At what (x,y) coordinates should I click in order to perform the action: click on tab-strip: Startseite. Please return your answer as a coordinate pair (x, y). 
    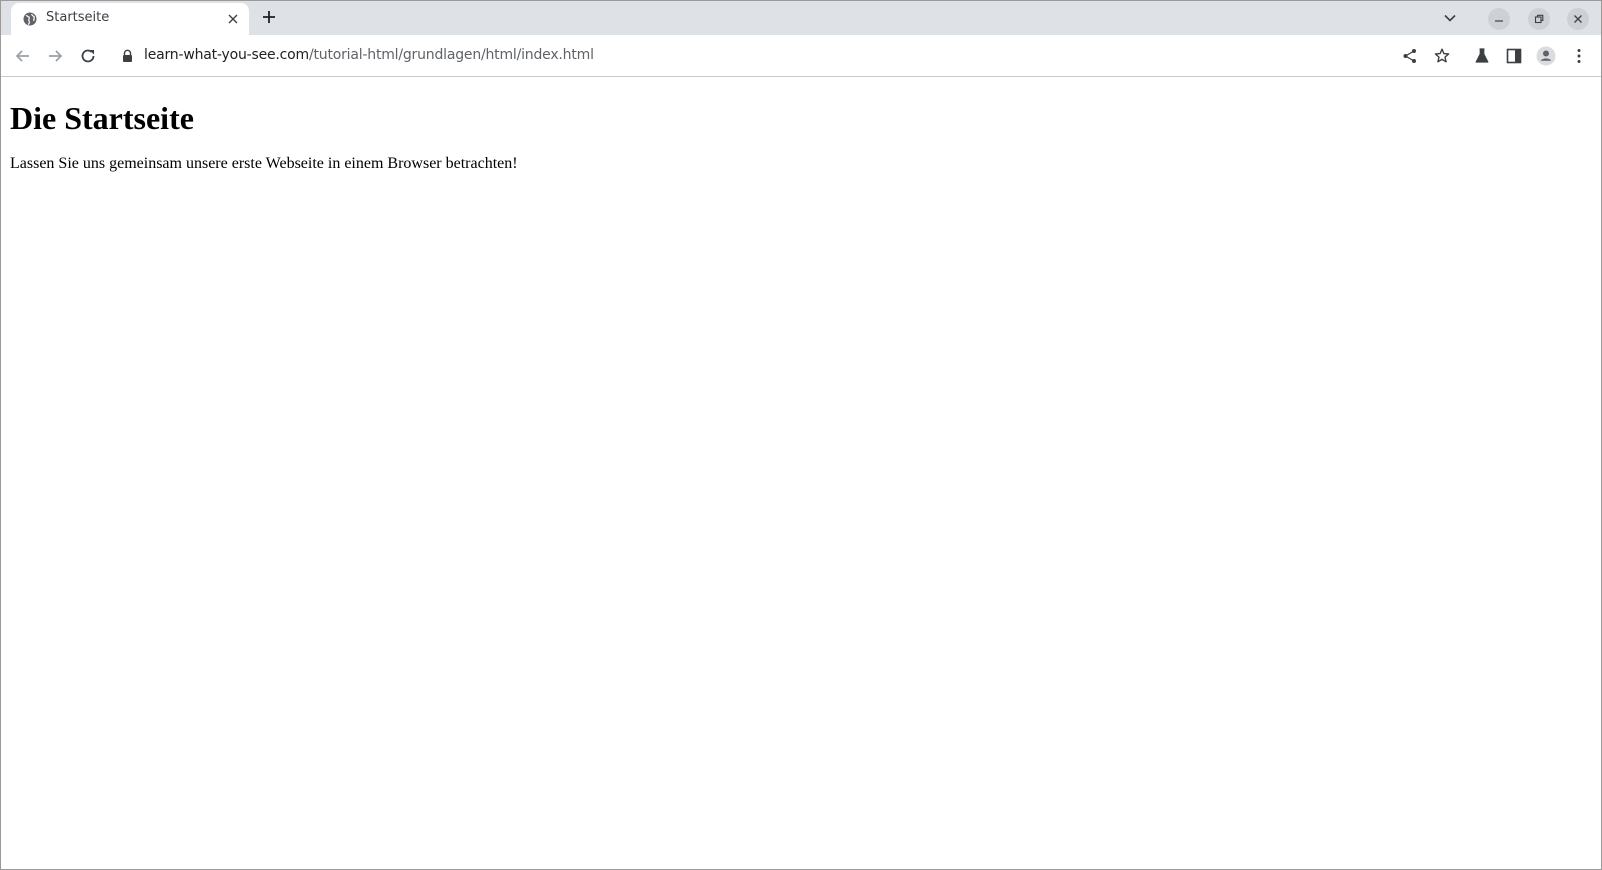
    Looking at the image, I should click on (801, 18).